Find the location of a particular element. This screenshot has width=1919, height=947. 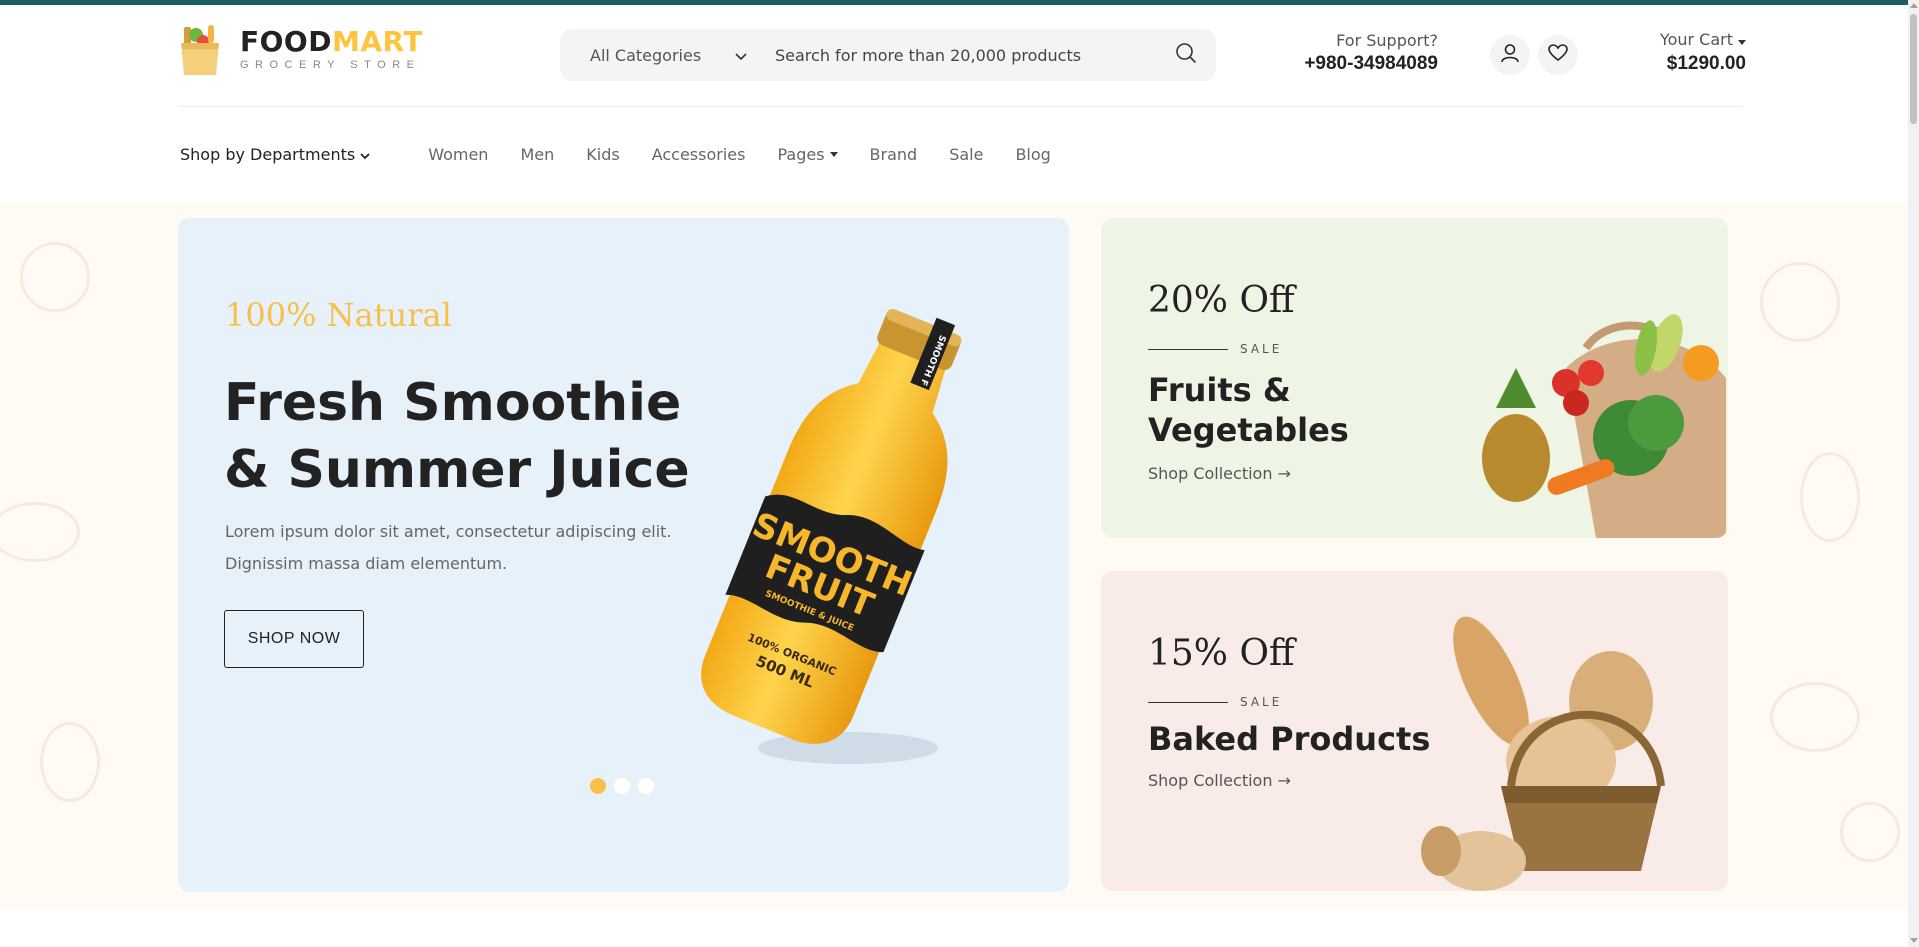

search-input is located at coordinates (960, 55).